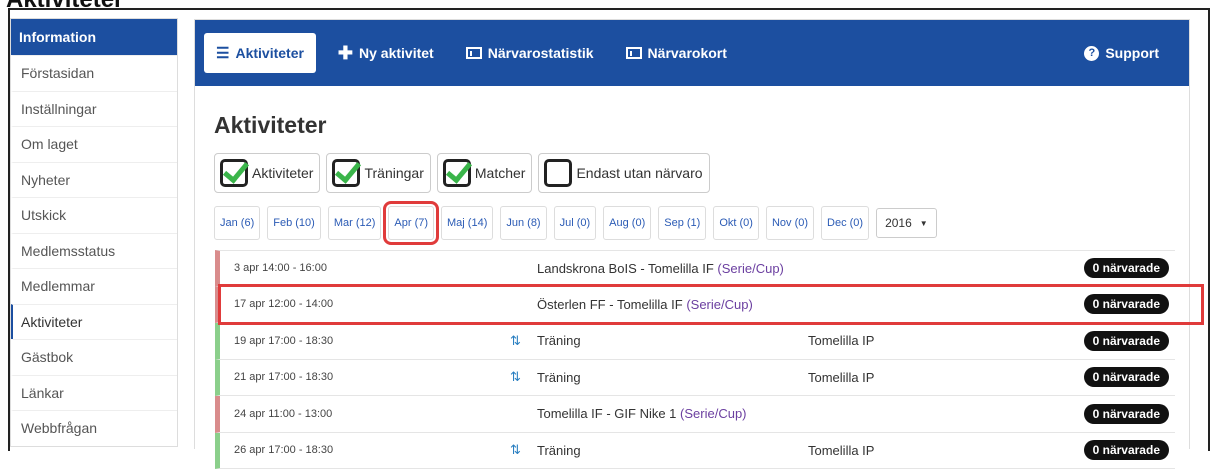 The width and height of the screenshot is (1217, 469). I want to click on activity-title-text: Landskrona BoIS - Tomelilla IF, so click(625, 268).